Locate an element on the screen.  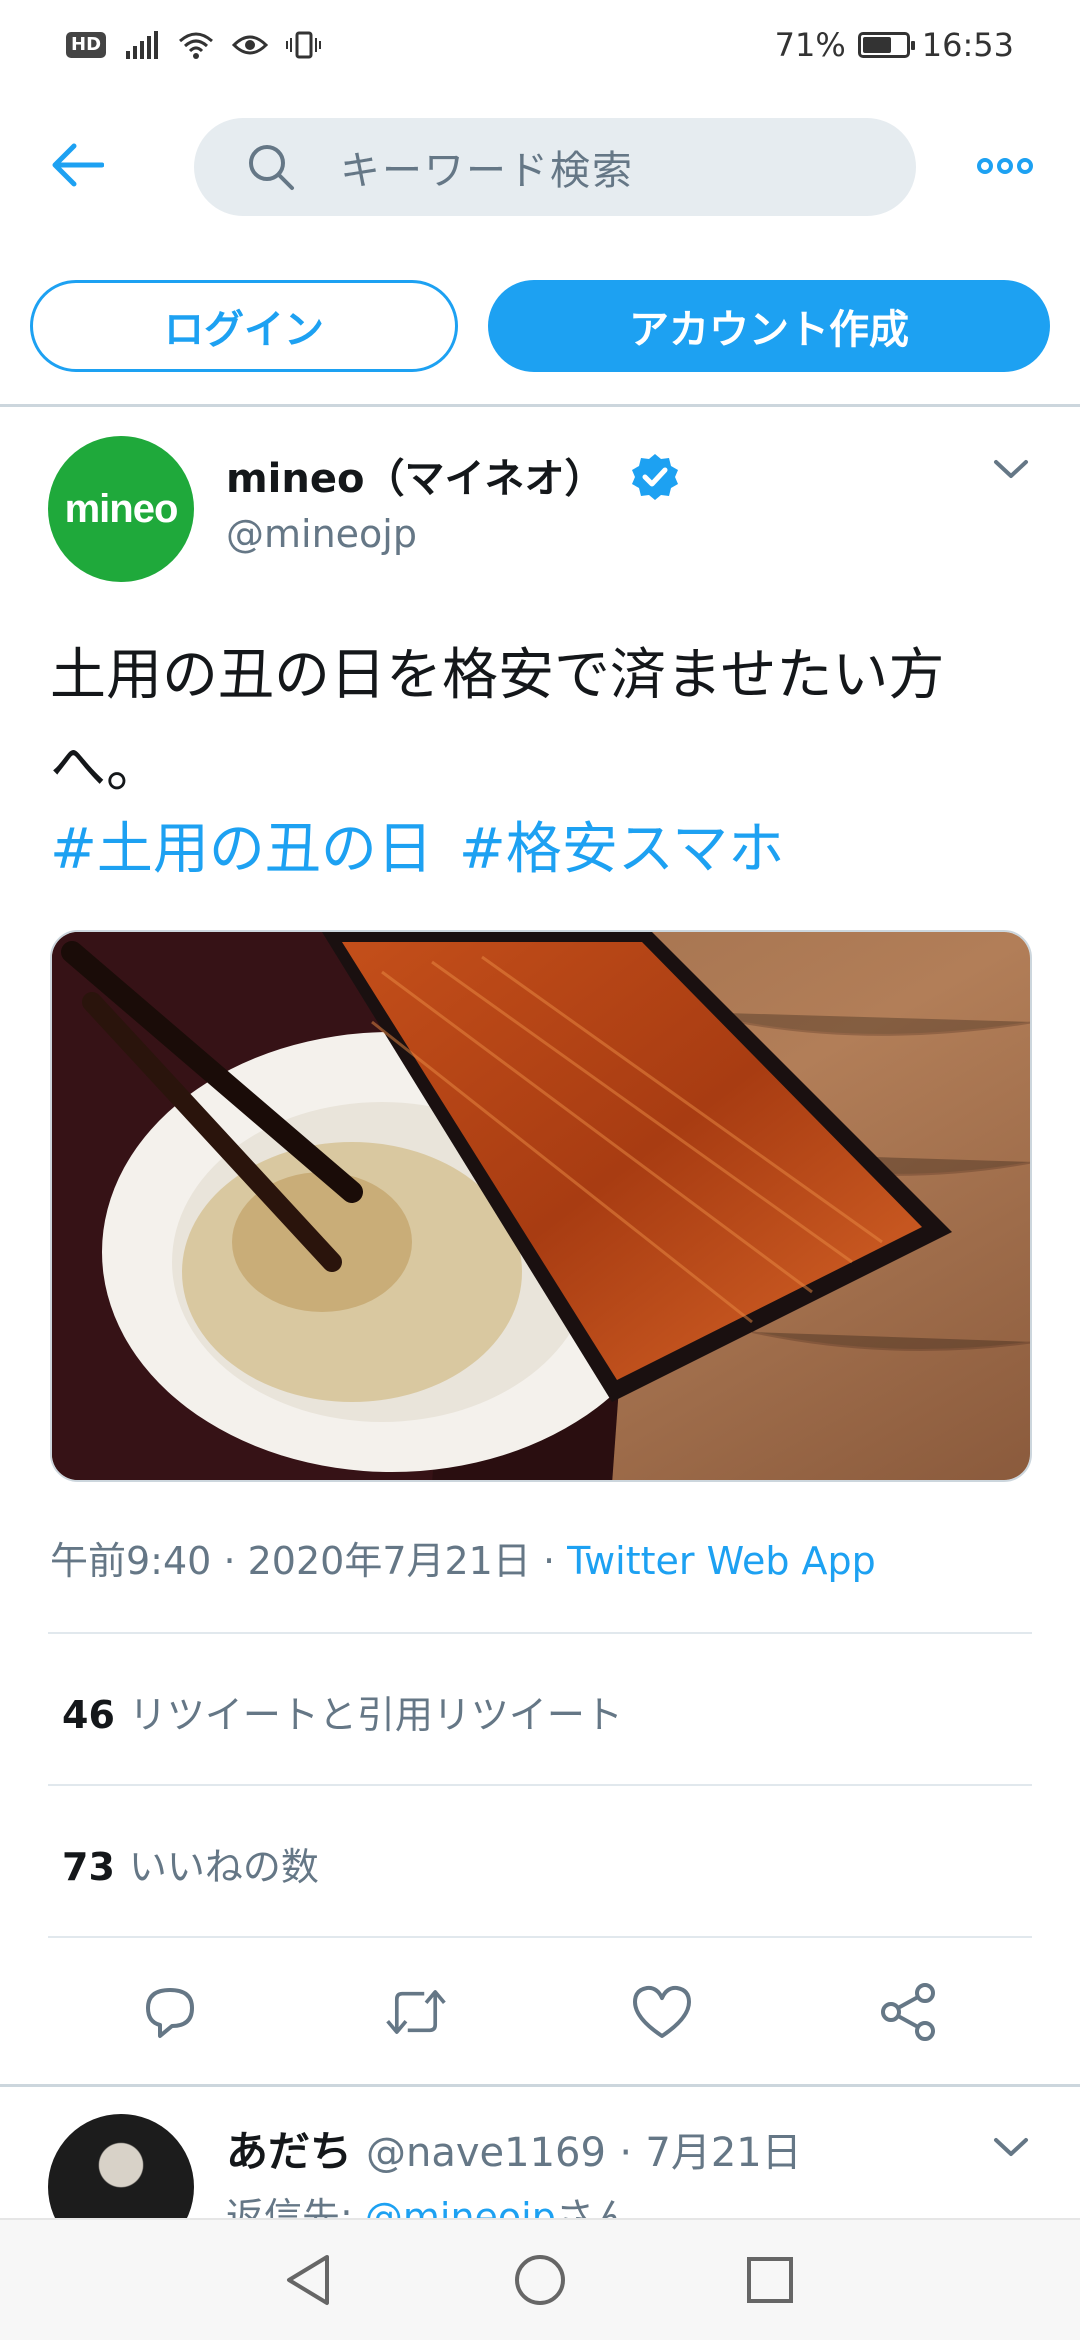
tweet-metadata: 午前9:40 · 2020年7月21日 · Twitter Web App is located at coordinates (463, 1557).